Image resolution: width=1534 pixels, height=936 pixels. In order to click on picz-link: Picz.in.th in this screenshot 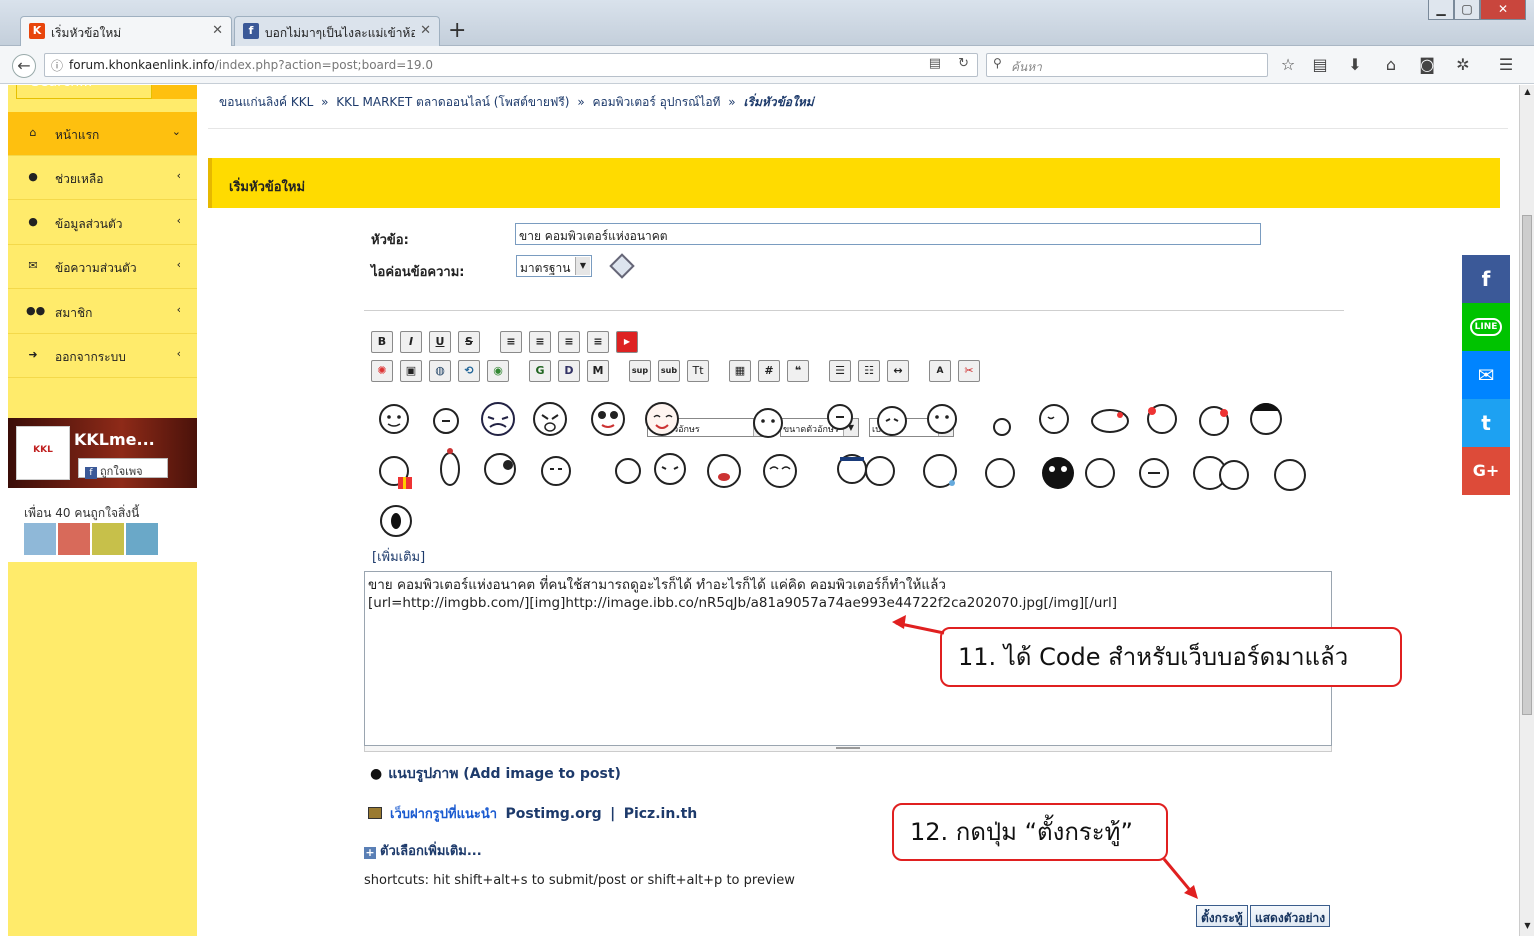, I will do `click(661, 814)`.